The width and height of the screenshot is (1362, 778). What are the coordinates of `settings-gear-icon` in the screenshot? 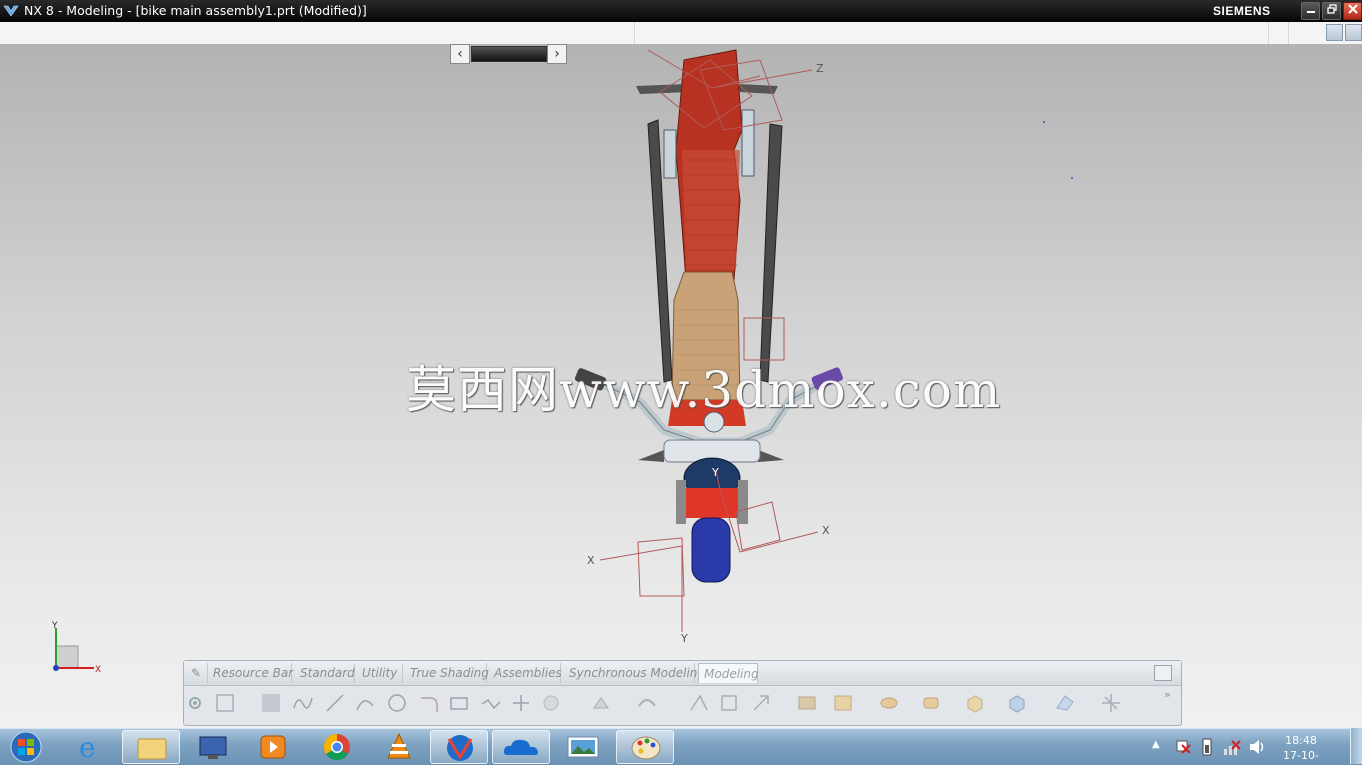 It's located at (195, 703).